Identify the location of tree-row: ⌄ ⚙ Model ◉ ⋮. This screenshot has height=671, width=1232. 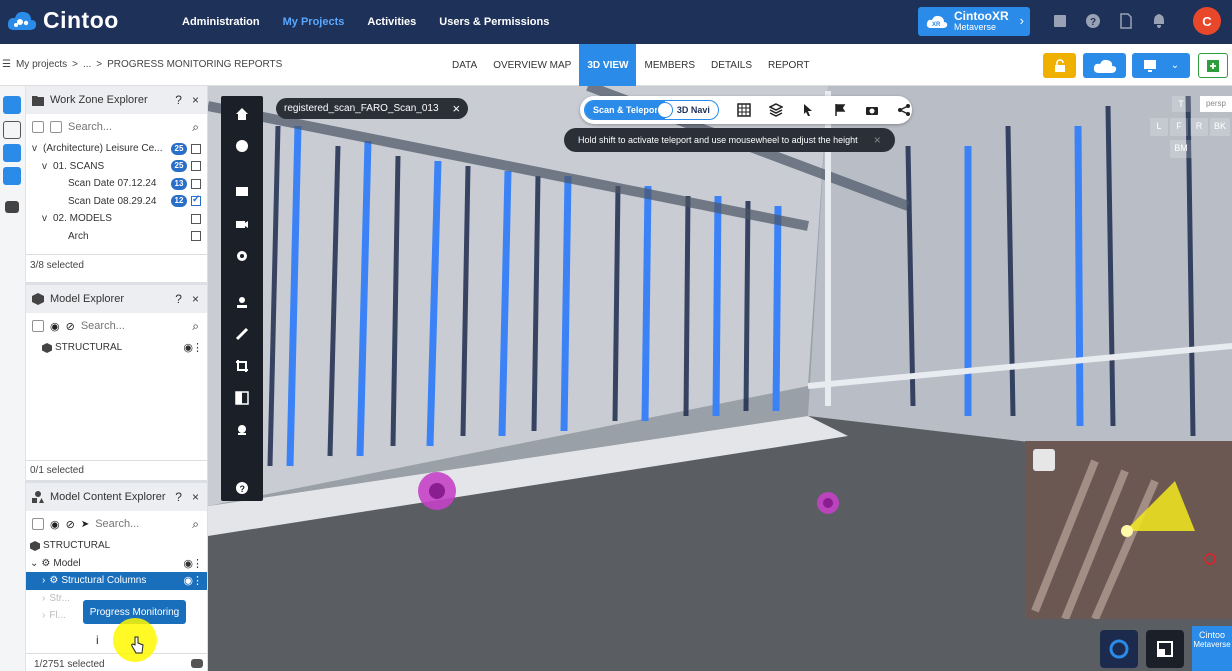
(116, 564).